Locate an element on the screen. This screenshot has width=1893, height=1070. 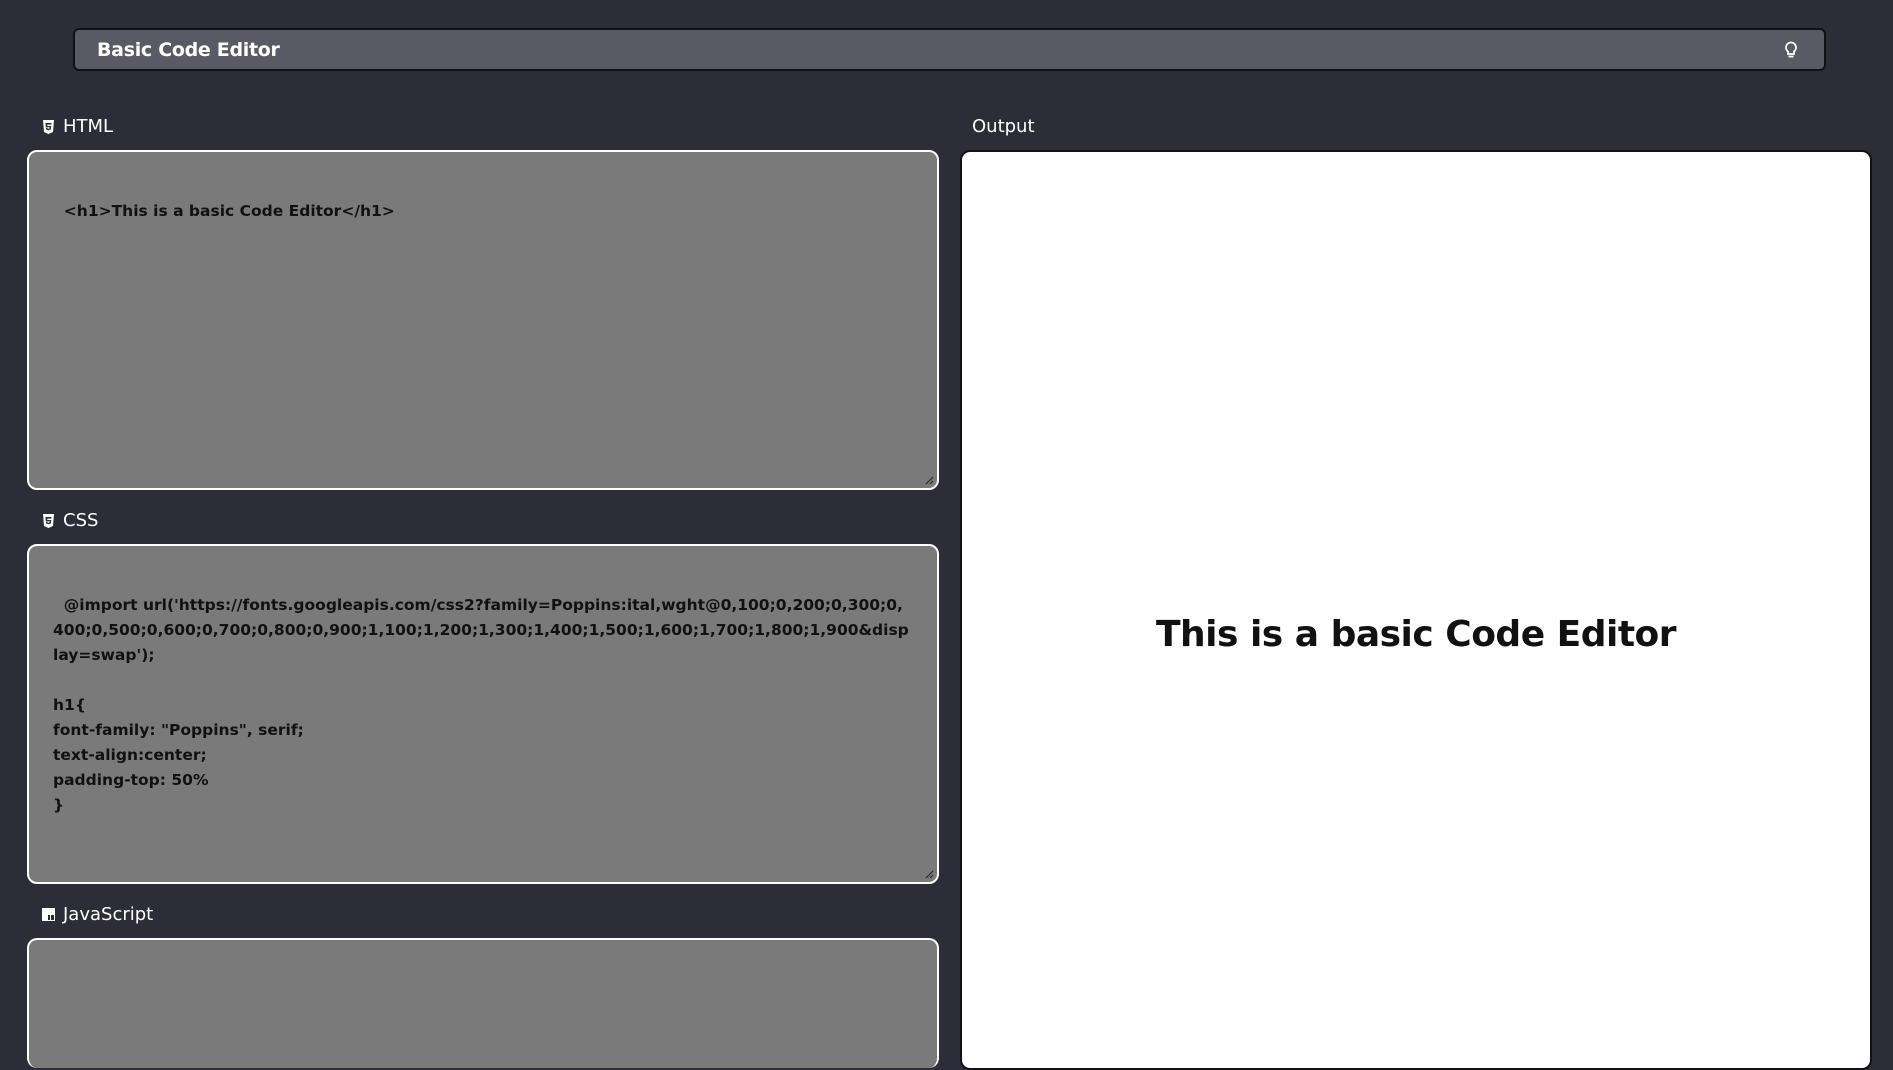
css-panel-label: CSS is located at coordinates (70, 520).